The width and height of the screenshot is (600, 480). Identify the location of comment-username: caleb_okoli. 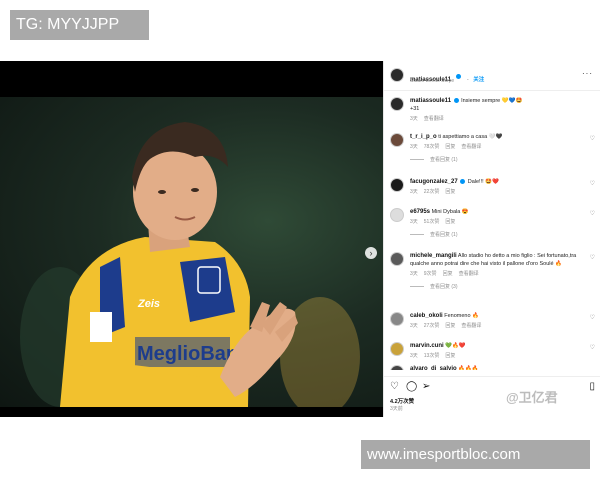
(426, 316).